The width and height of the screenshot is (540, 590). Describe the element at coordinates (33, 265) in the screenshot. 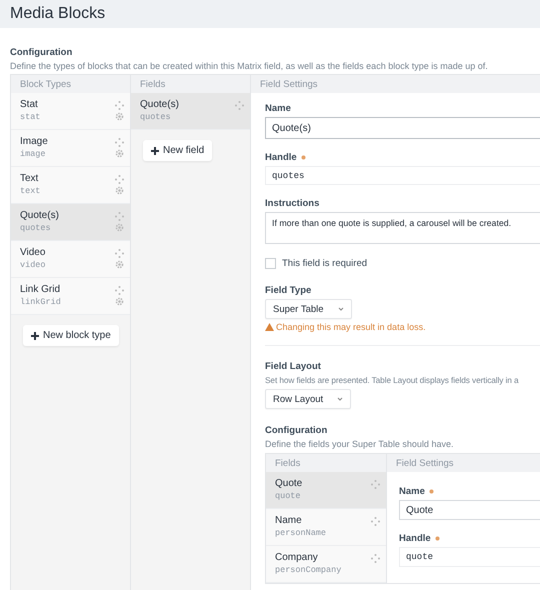

I see `item-handle: video` at that location.